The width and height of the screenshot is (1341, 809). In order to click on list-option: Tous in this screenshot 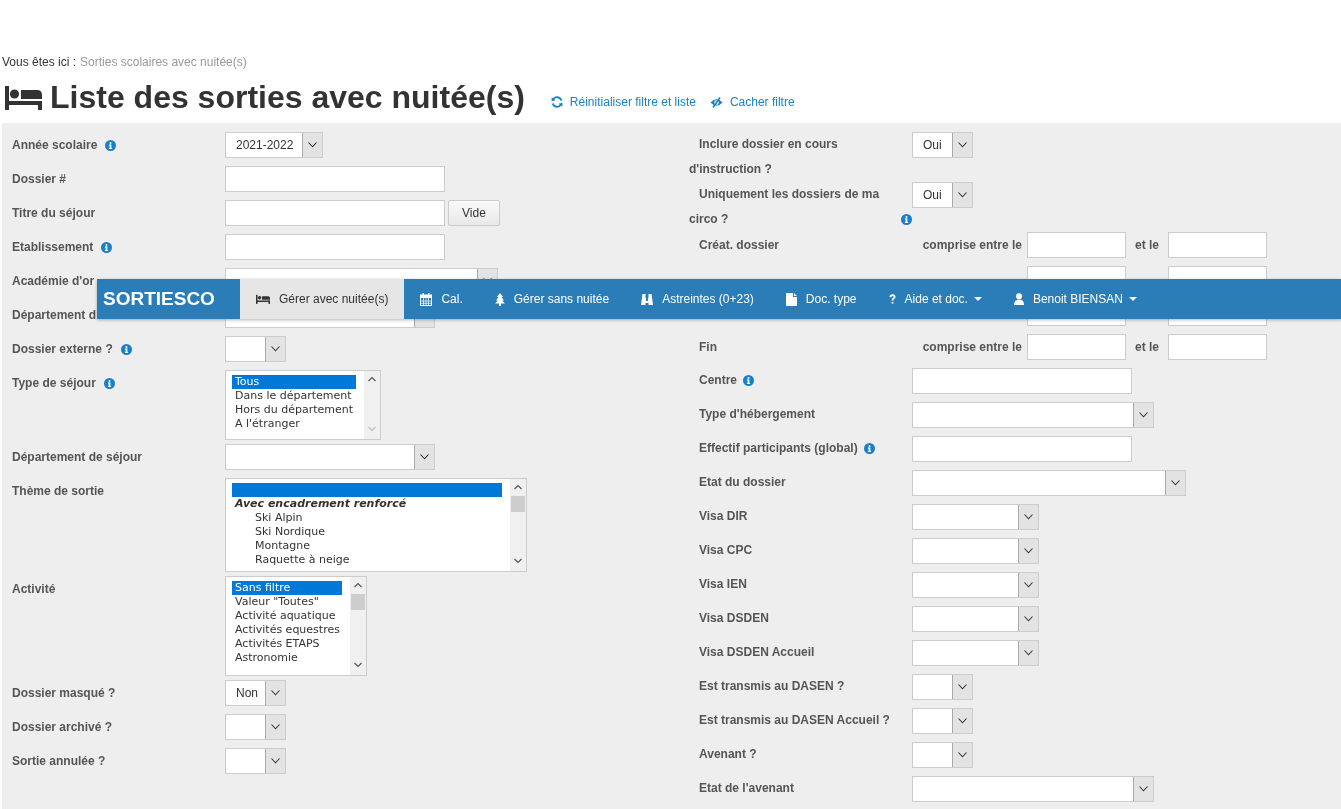, I will do `click(294, 382)`.